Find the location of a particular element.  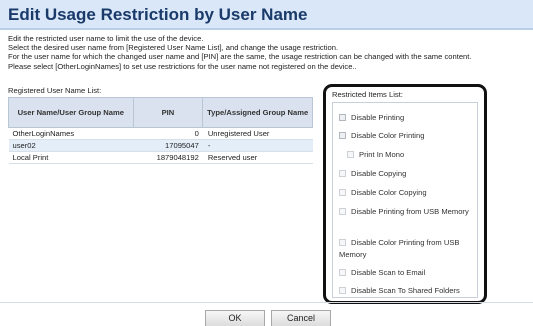

restricted-item-disable-printing: Disable Printing is located at coordinates (409, 118).